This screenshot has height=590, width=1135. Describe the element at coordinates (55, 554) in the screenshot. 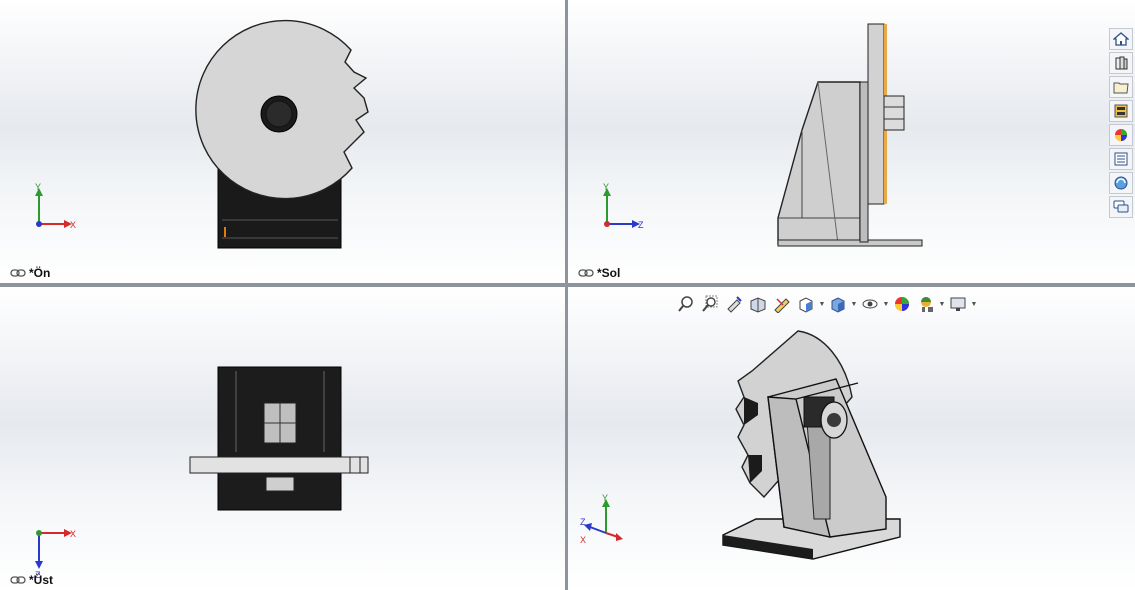

I see `axis-triad-top: X Z` at that location.